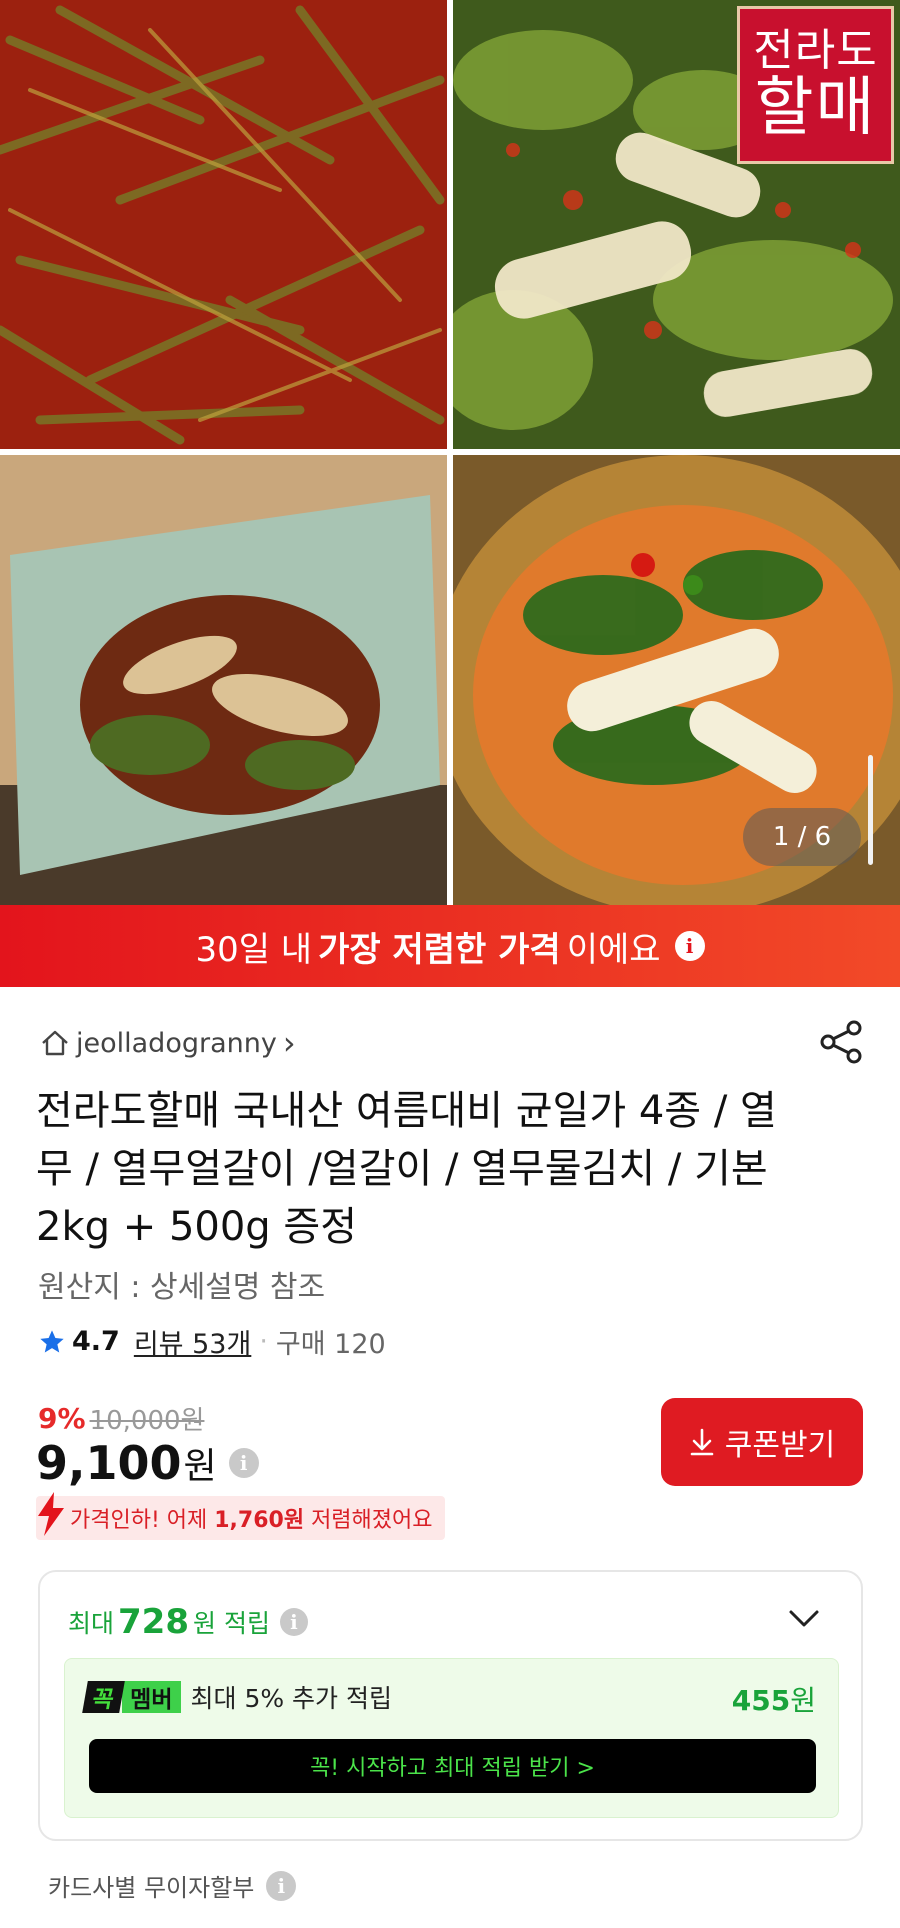  Describe the element at coordinates (231, 1623) in the screenshot. I see `points-suffix: 원 적립` at that location.